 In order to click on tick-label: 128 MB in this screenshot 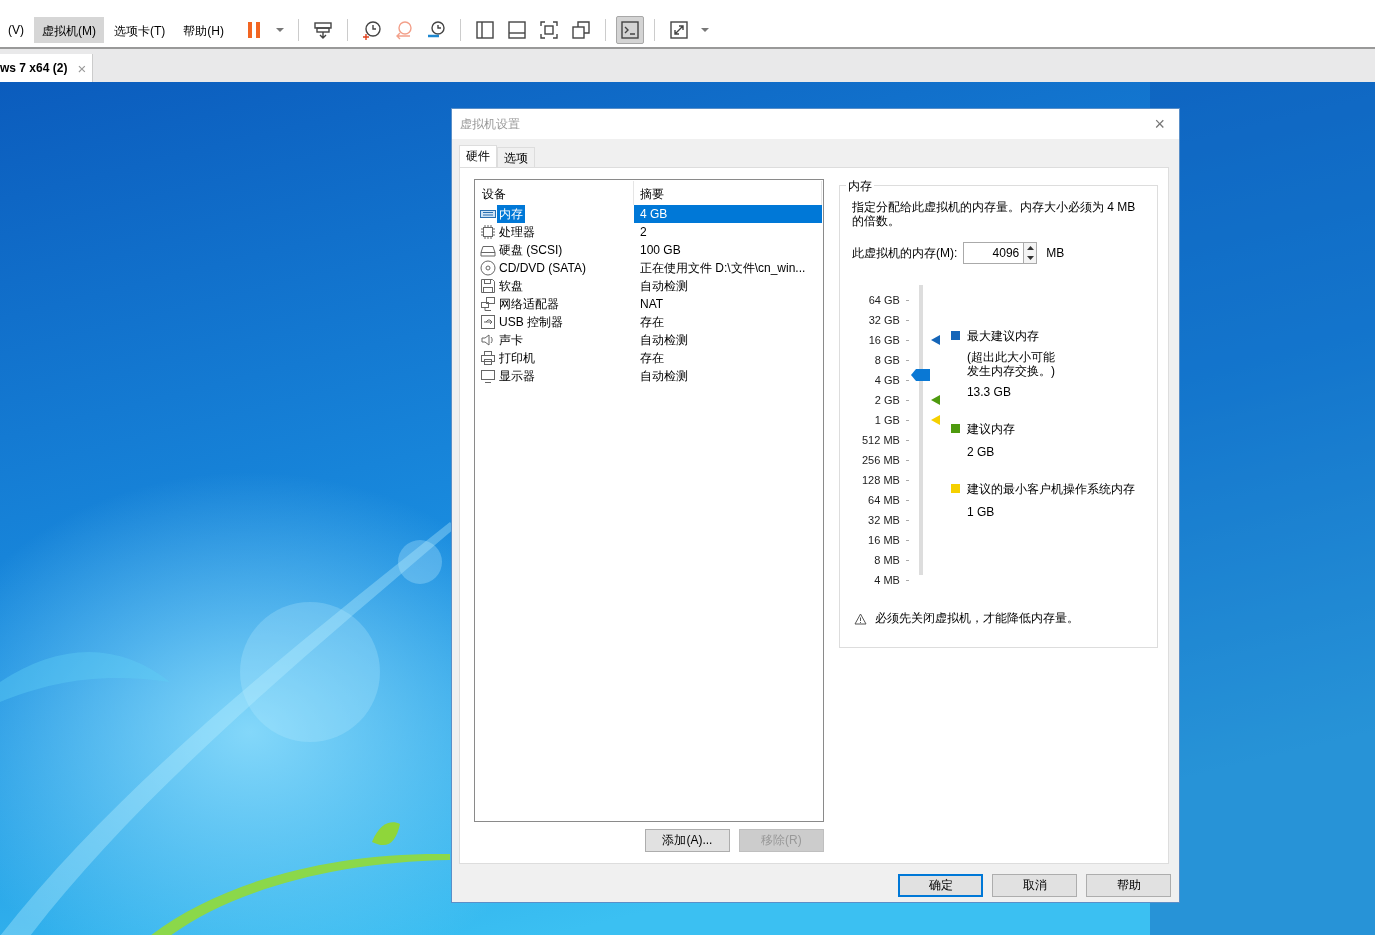, I will do `click(881, 480)`.